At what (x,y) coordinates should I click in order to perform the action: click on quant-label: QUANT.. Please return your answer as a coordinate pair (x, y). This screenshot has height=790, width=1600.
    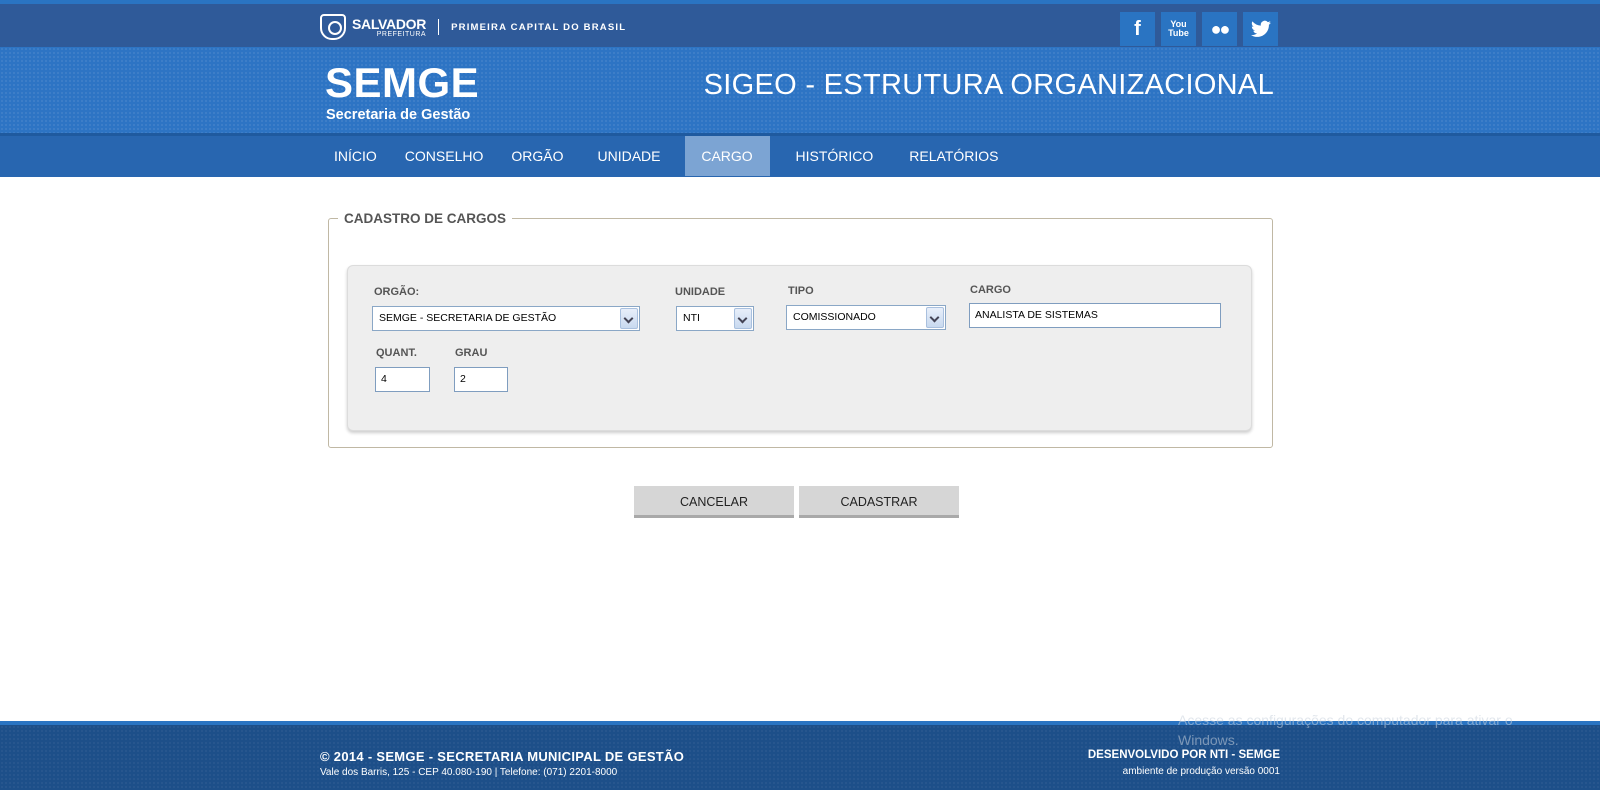
    Looking at the image, I should click on (396, 353).